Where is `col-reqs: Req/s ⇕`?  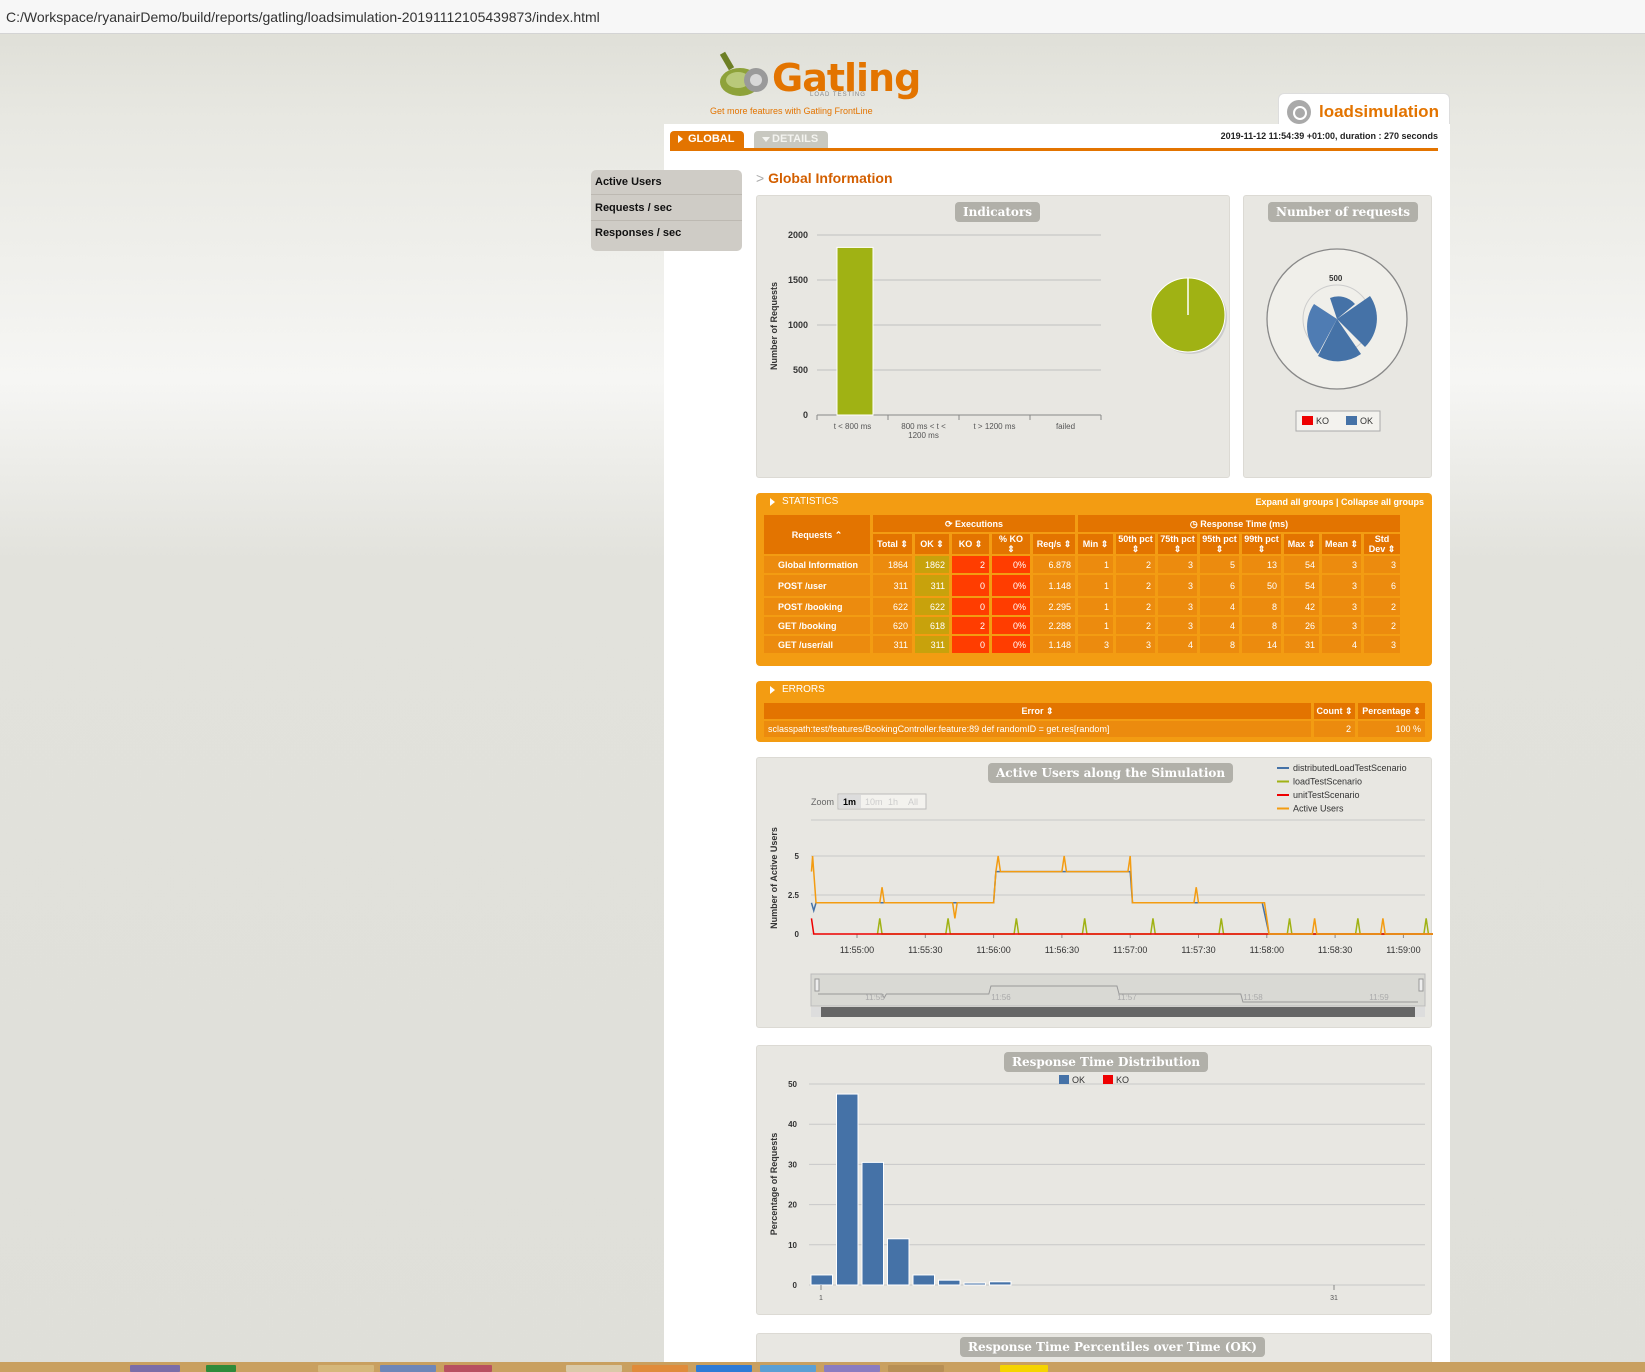 col-reqs: Req/s ⇕ is located at coordinates (1054, 544).